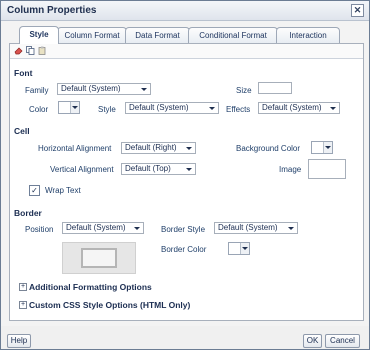  What do you see at coordinates (268, 148) in the screenshot?
I see `background-color-label: Background Color` at bounding box center [268, 148].